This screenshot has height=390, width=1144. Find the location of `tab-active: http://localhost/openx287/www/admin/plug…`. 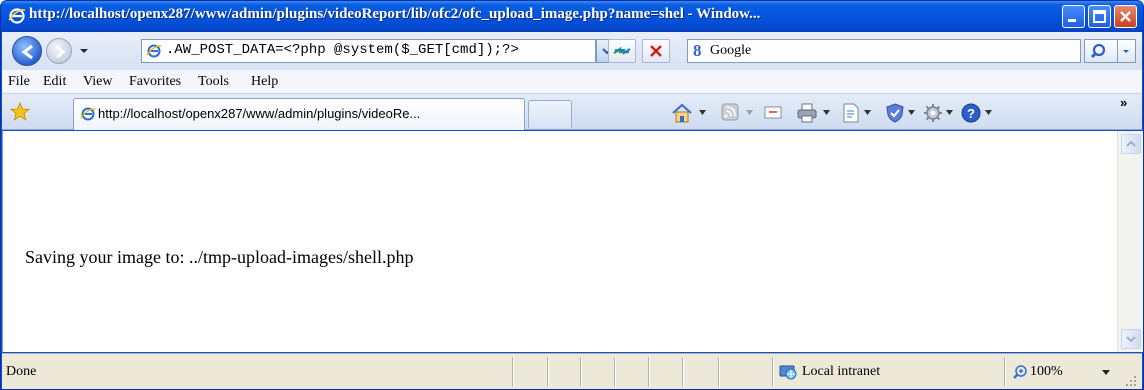

tab-active: http://localhost/openx287/www/admin/plug… is located at coordinates (299, 114).